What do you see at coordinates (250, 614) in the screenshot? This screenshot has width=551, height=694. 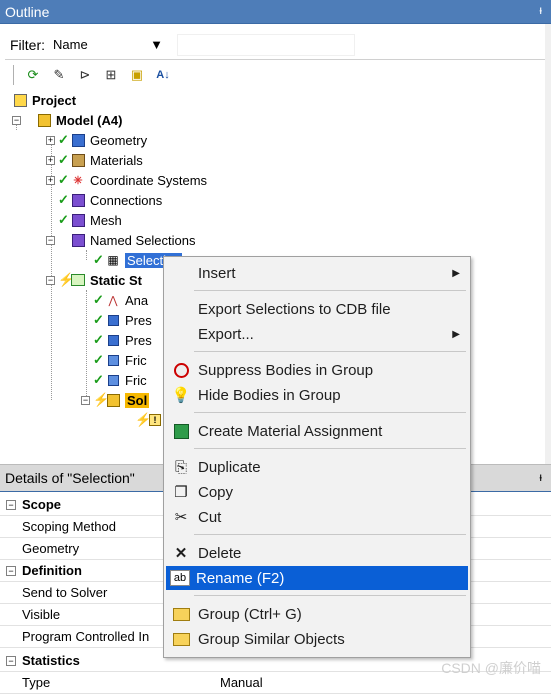 I see `menu-item-label: Group (Ctrl+ G)` at bounding box center [250, 614].